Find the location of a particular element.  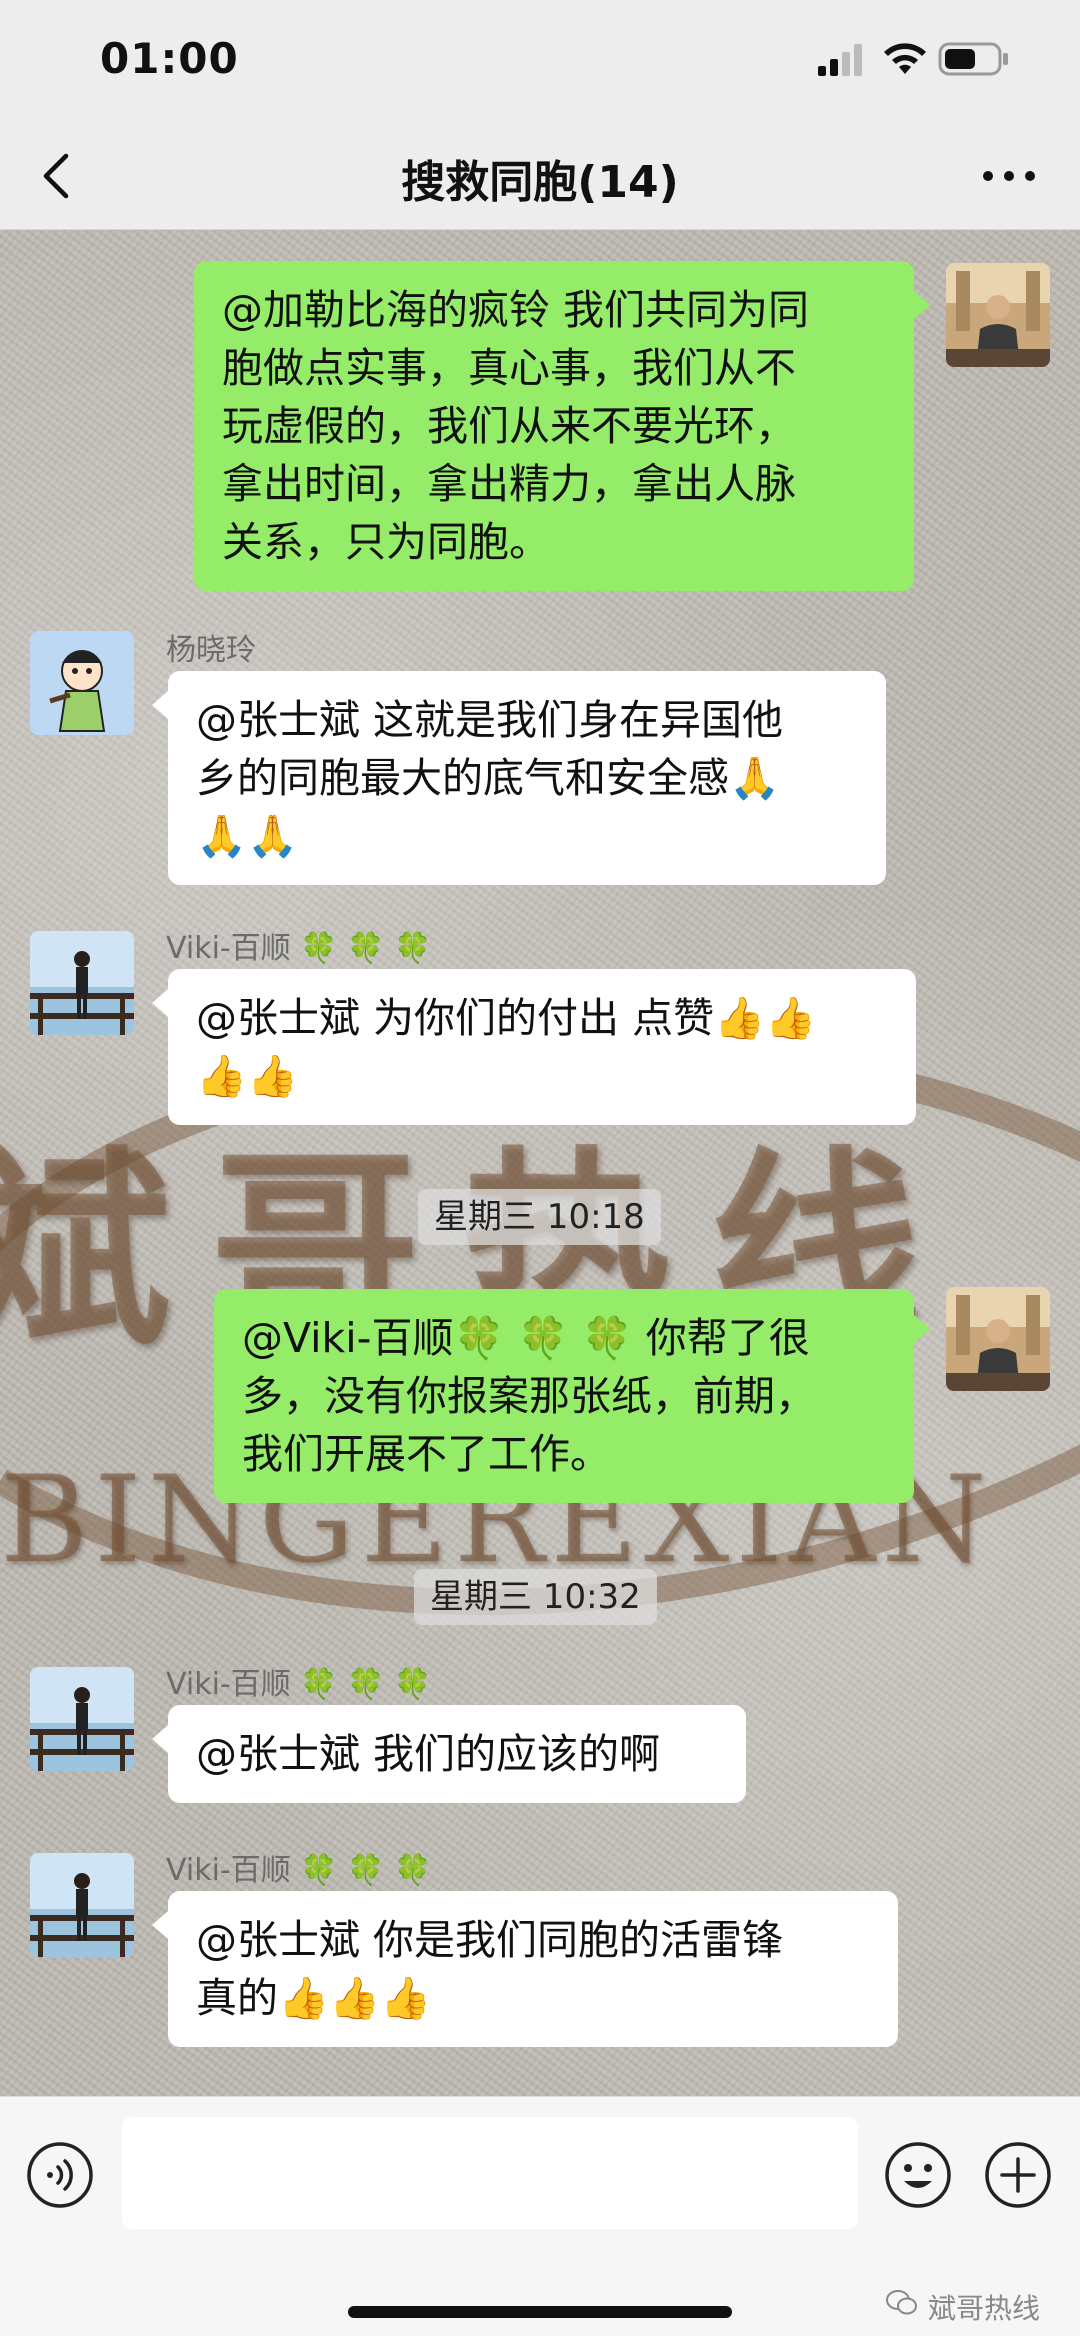

message-text: 真的👍👍👍 is located at coordinates (314, 1998).